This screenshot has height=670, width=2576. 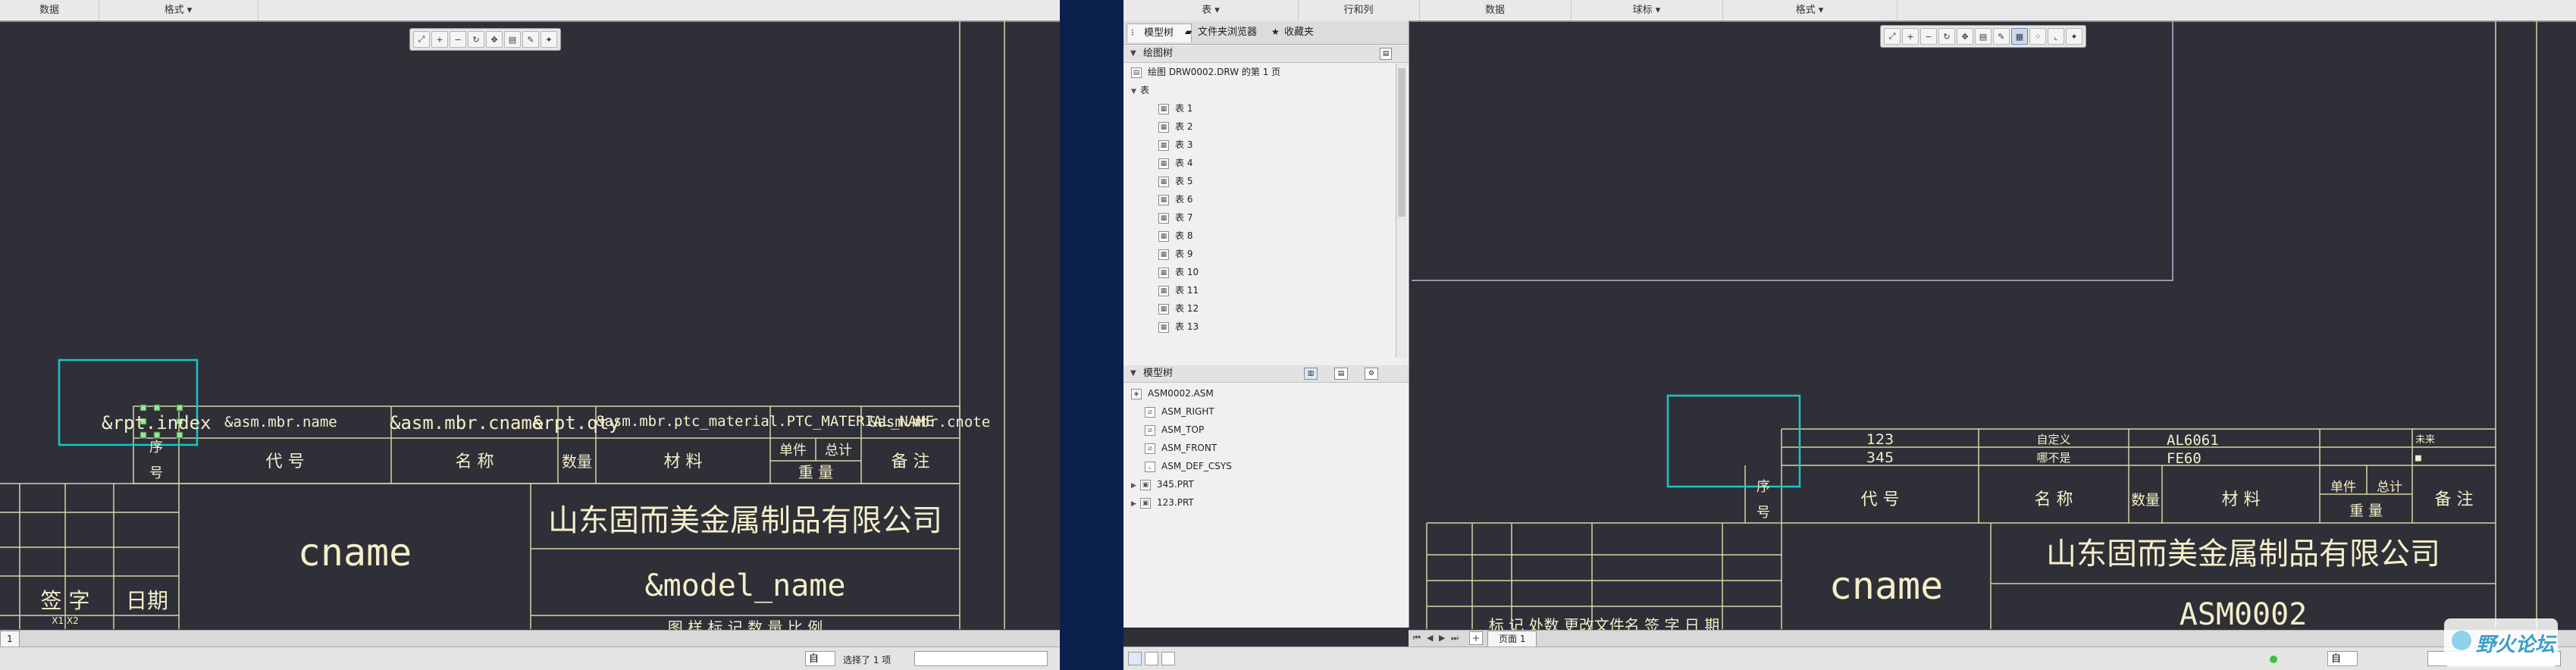 What do you see at coordinates (2462, 640) in the screenshot?
I see `watermark-logo-icon` at bounding box center [2462, 640].